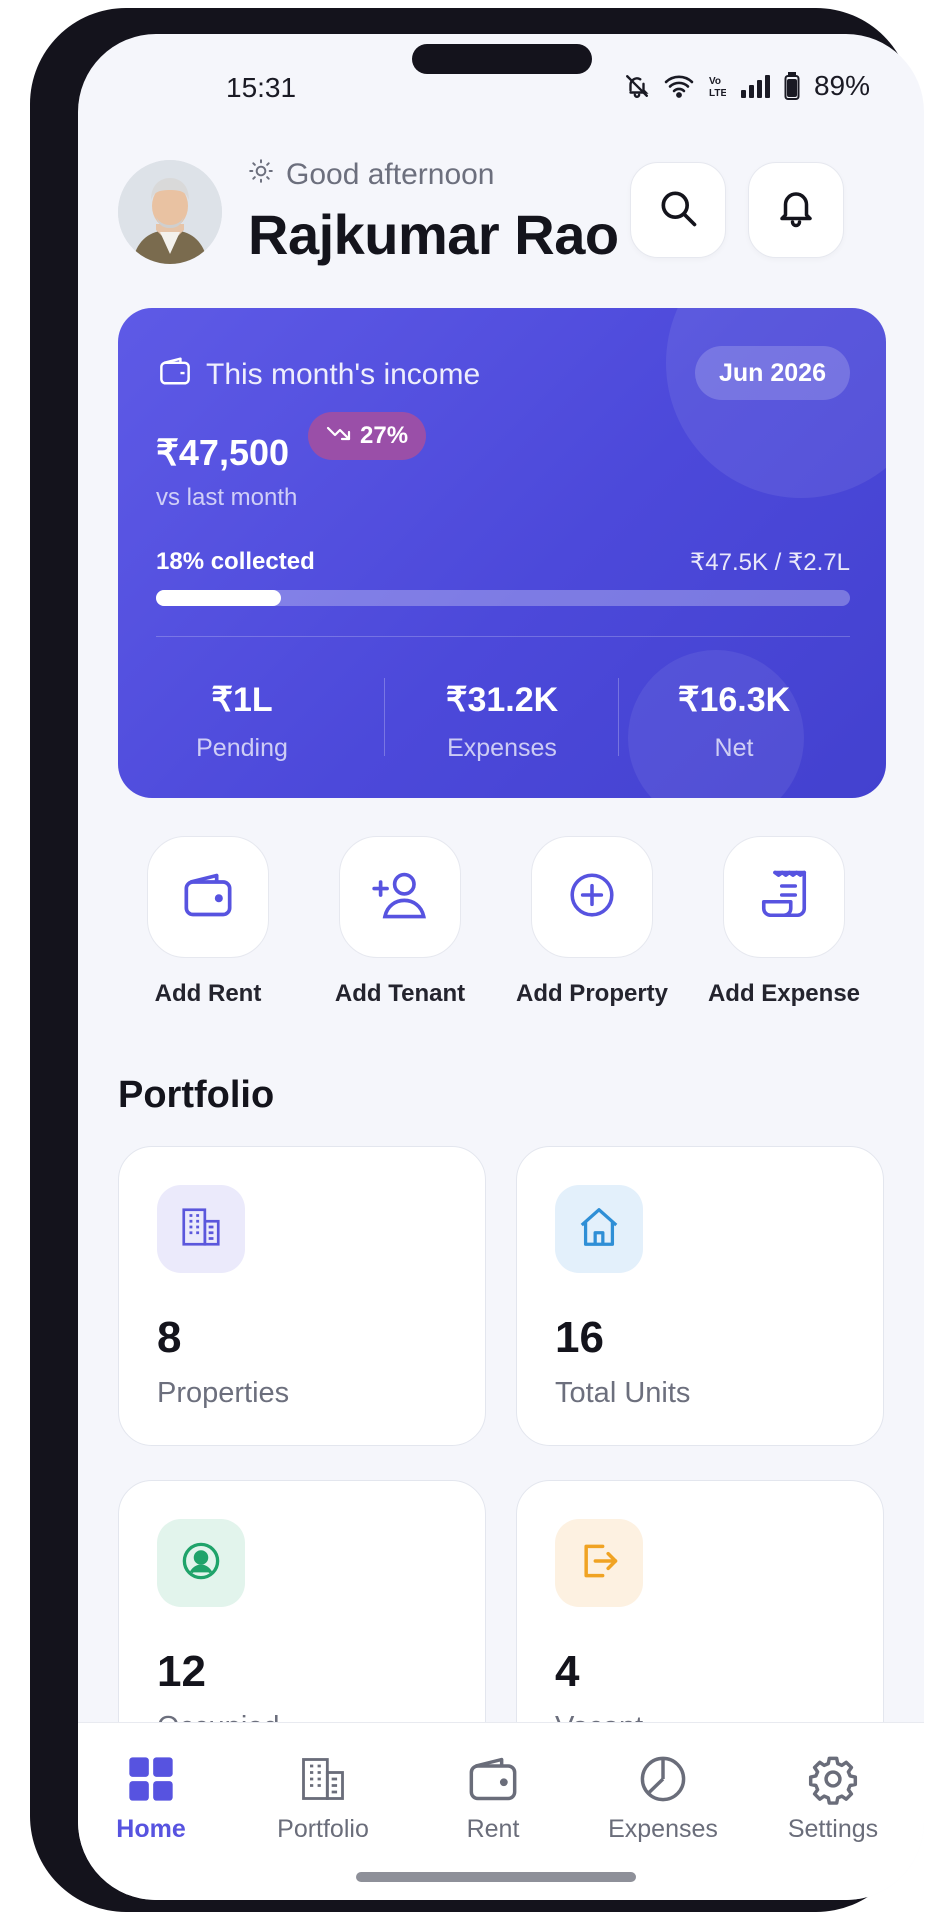  What do you see at coordinates (170, 212) in the screenshot?
I see `avatar` at bounding box center [170, 212].